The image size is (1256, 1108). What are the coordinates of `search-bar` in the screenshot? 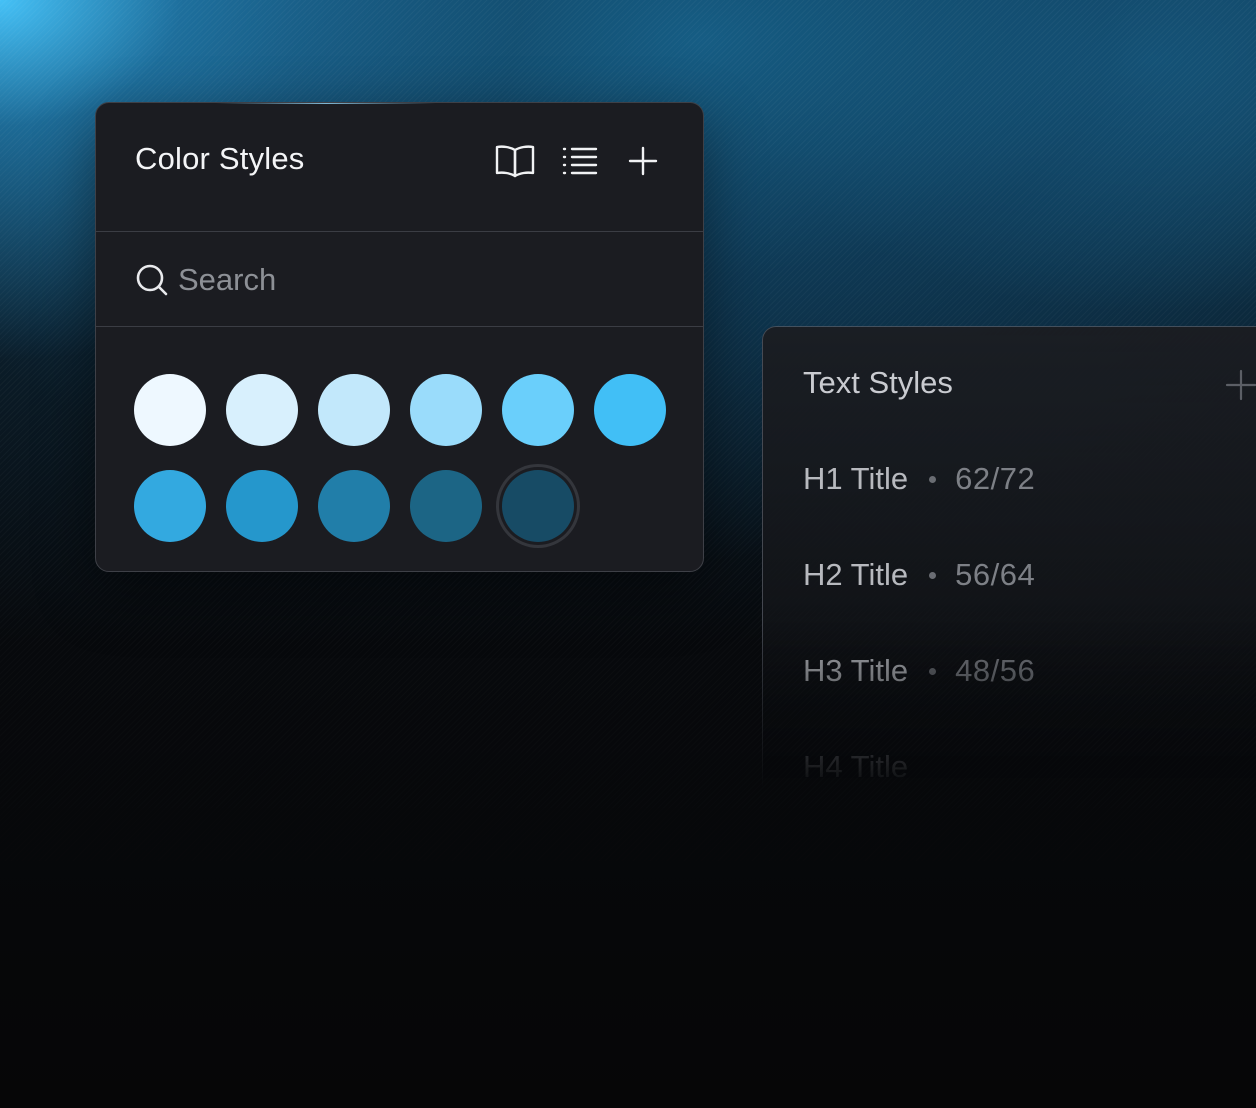 It's located at (399, 279).